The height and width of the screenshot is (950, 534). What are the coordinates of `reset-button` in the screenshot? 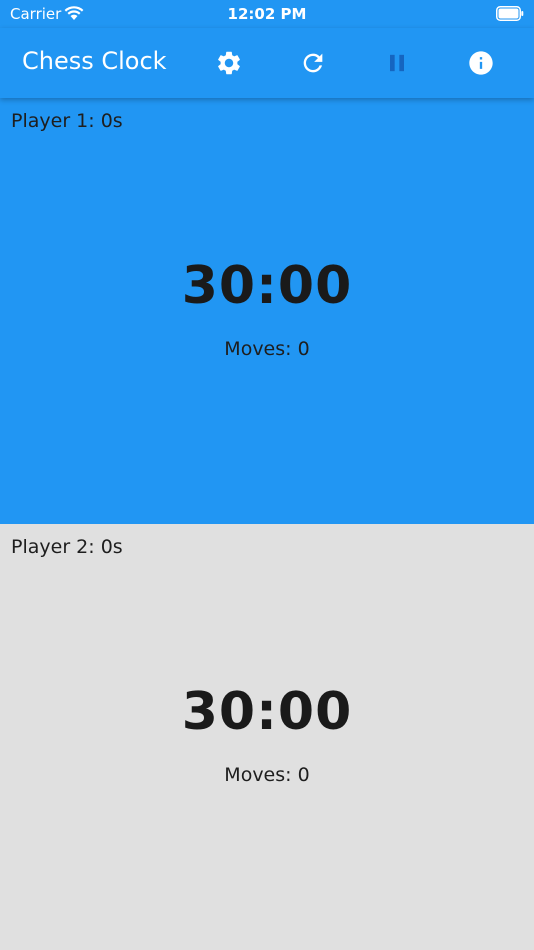 It's located at (313, 63).